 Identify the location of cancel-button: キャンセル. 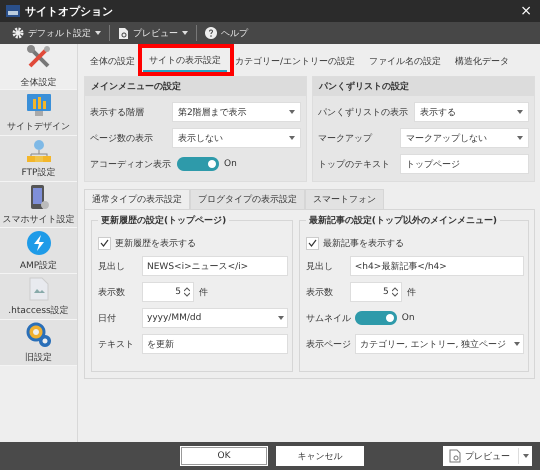
(320, 456).